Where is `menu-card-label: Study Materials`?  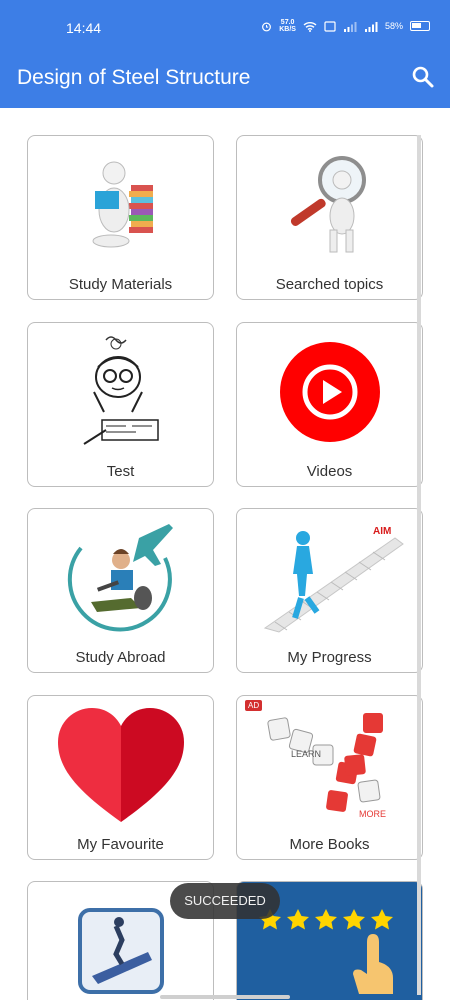 menu-card-label: Study Materials is located at coordinates (120, 284).